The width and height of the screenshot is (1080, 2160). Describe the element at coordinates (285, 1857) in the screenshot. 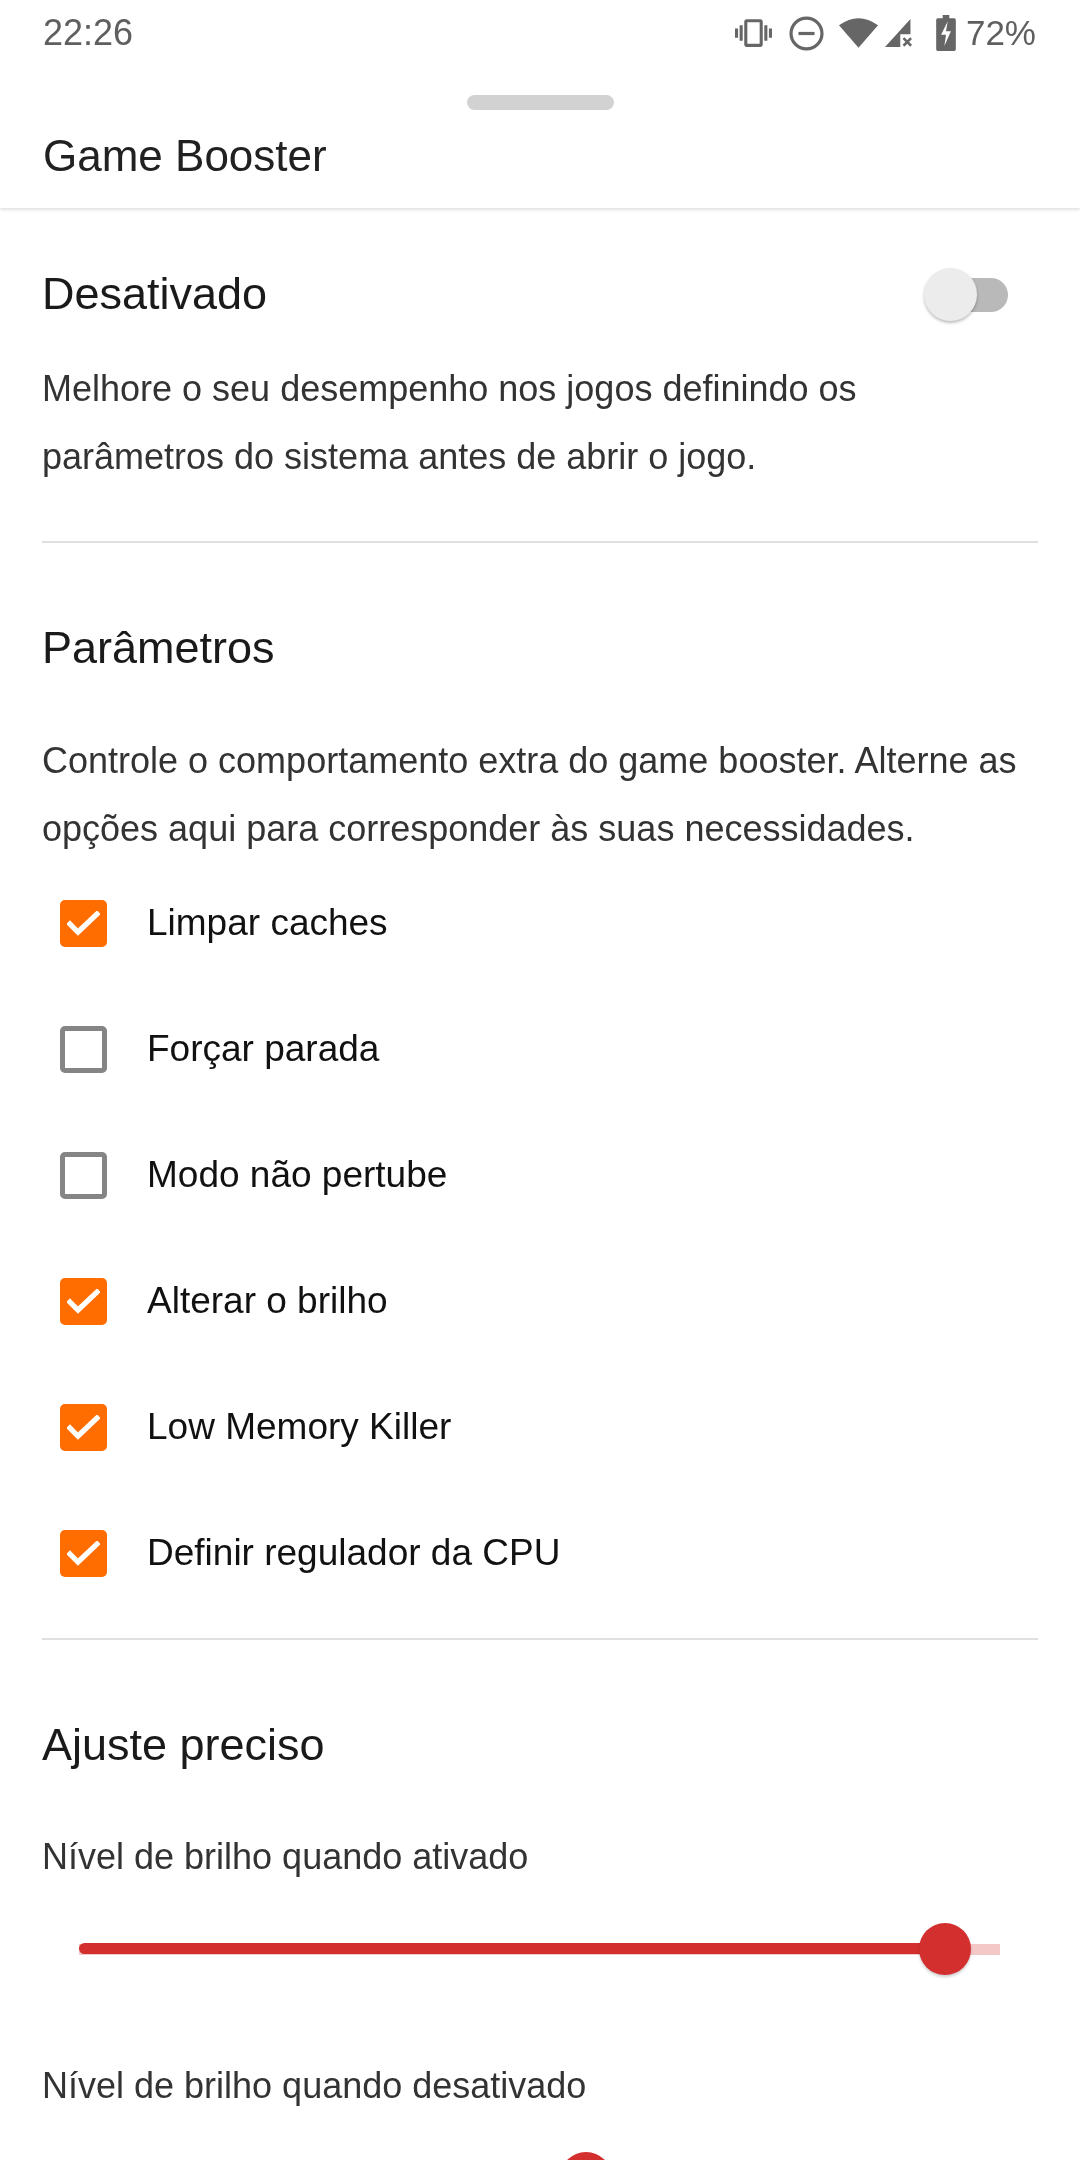

I see `slider-label: Nível de brilho quando ativado` at that location.